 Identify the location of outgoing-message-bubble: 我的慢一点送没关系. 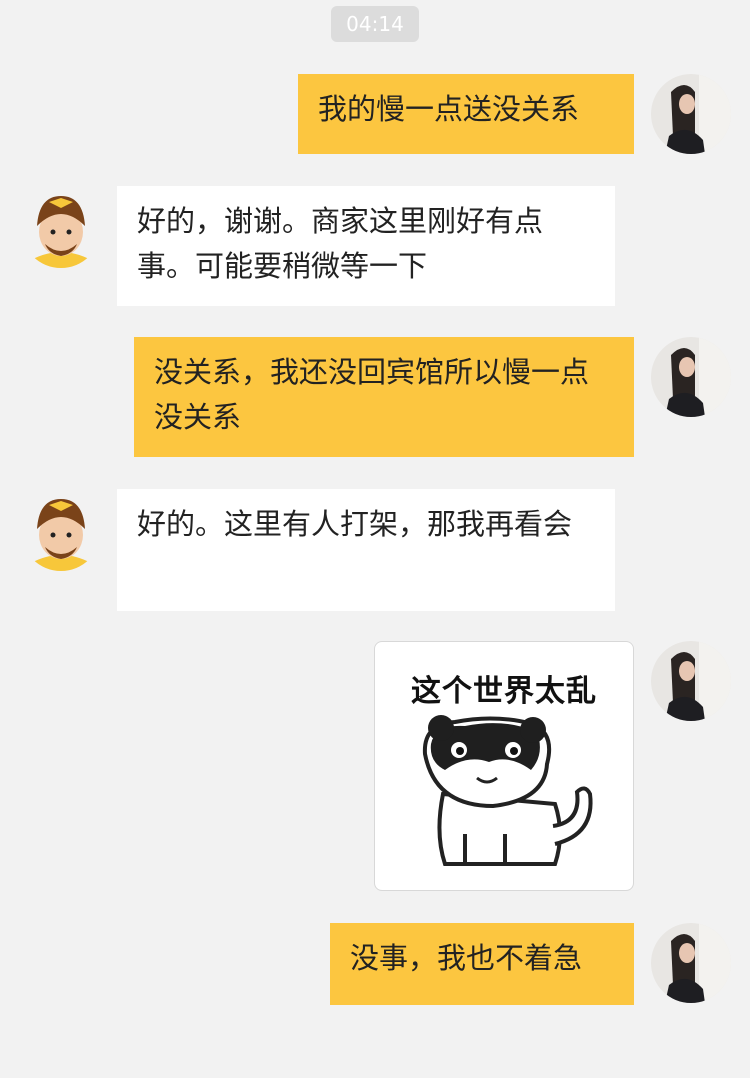
(466, 114).